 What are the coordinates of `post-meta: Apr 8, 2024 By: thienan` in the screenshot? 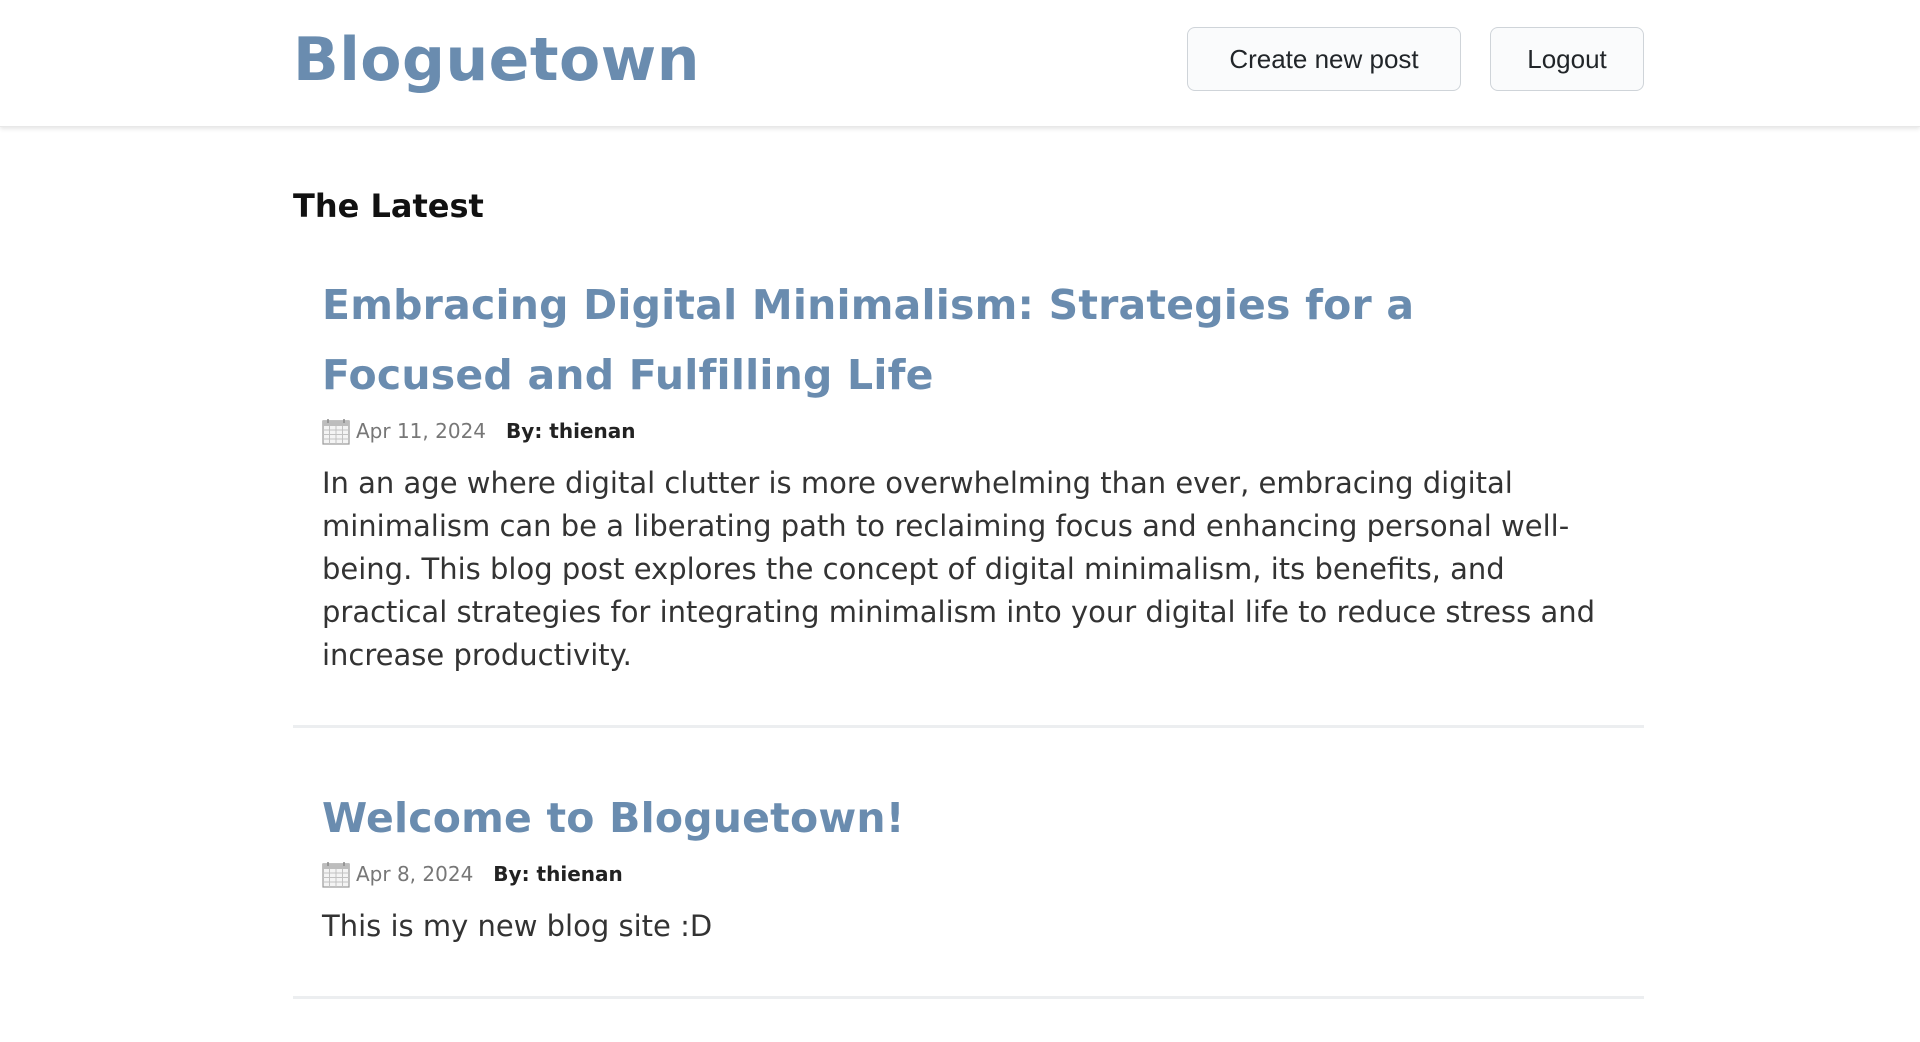 It's located at (968, 874).